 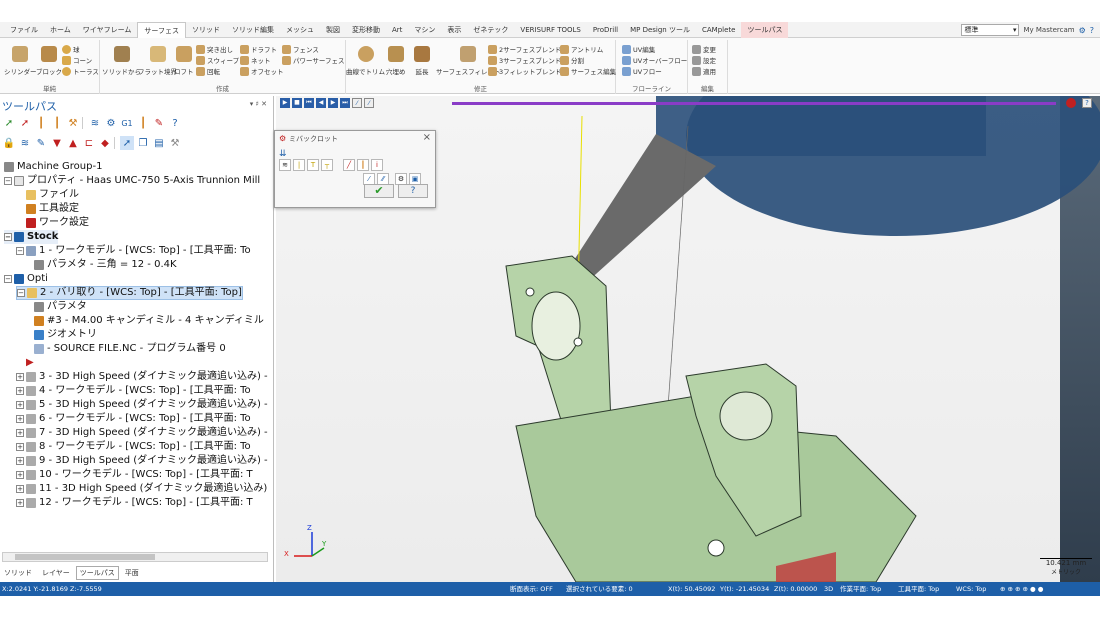 What do you see at coordinates (283, 154) in the screenshot?
I see `expand-dialog-icon: ⇊` at bounding box center [283, 154].